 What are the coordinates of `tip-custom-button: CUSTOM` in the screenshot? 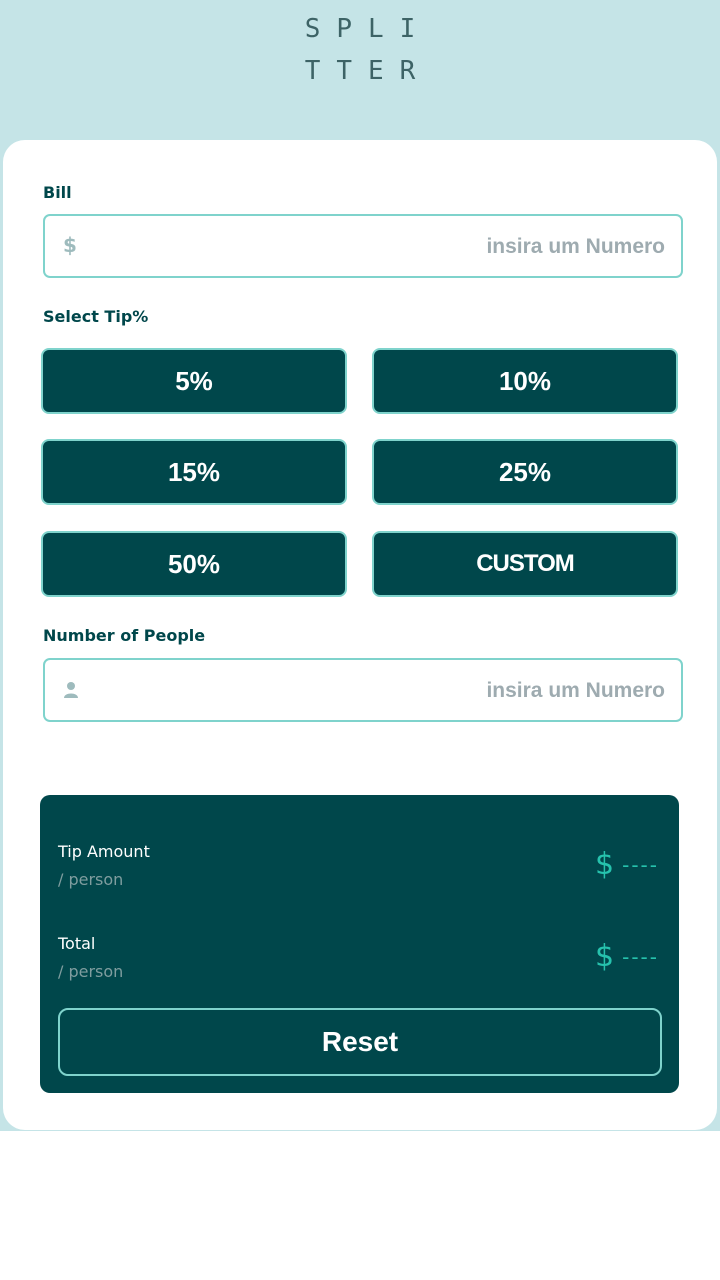 It's located at (525, 564).